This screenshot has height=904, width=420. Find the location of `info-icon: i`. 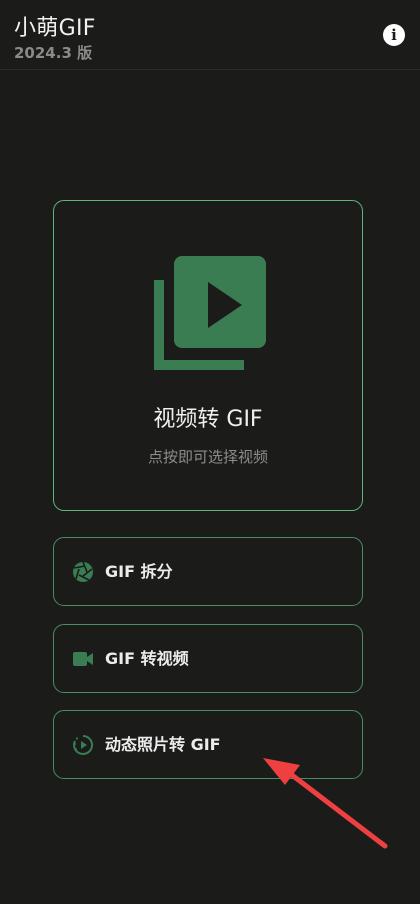

info-icon: i is located at coordinates (394, 34).